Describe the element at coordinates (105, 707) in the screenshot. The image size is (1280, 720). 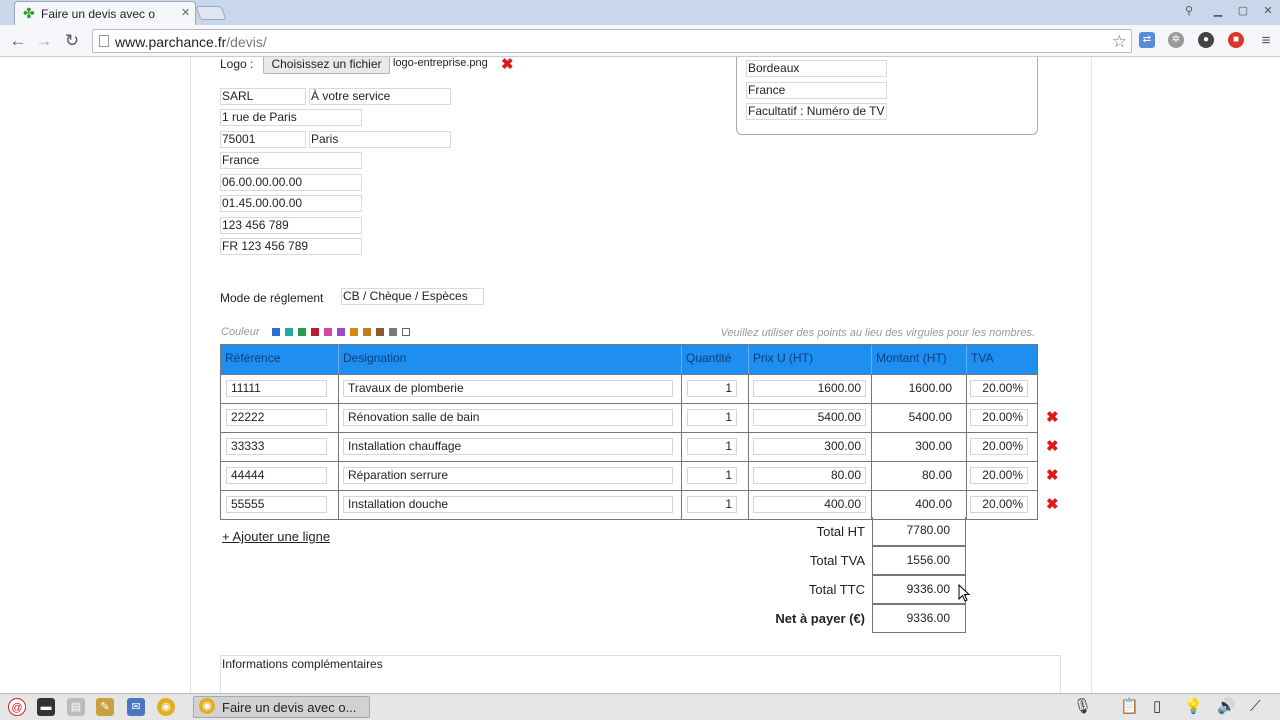
I see `gimp-icon: ✎` at that location.